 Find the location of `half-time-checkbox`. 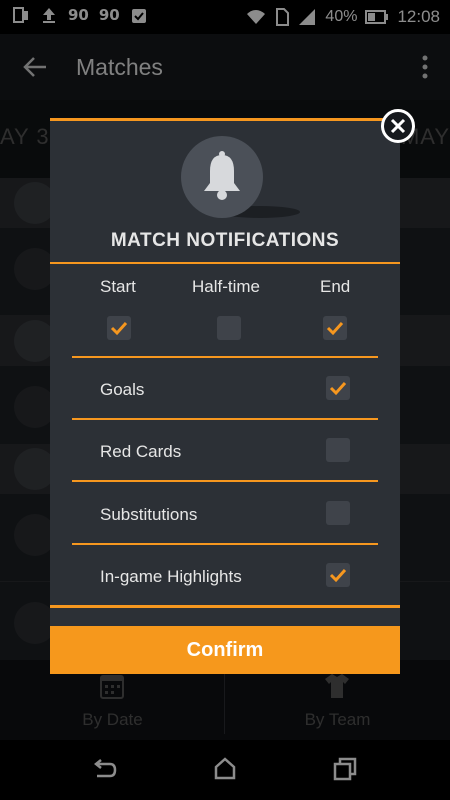

half-time-checkbox is located at coordinates (229, 328).